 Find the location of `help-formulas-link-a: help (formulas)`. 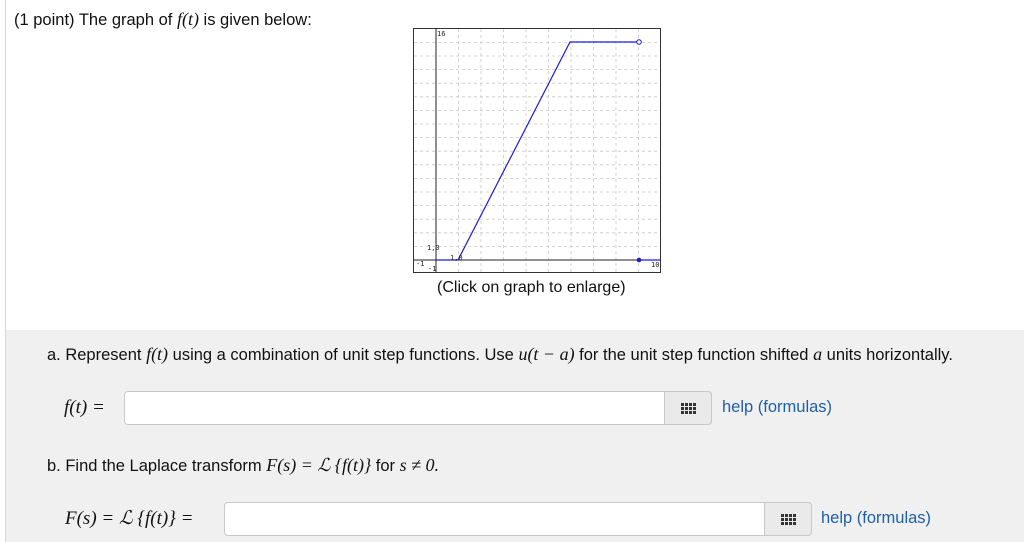

help-formulas-link-a: help (formulas) is located at coordinates (777, 407).